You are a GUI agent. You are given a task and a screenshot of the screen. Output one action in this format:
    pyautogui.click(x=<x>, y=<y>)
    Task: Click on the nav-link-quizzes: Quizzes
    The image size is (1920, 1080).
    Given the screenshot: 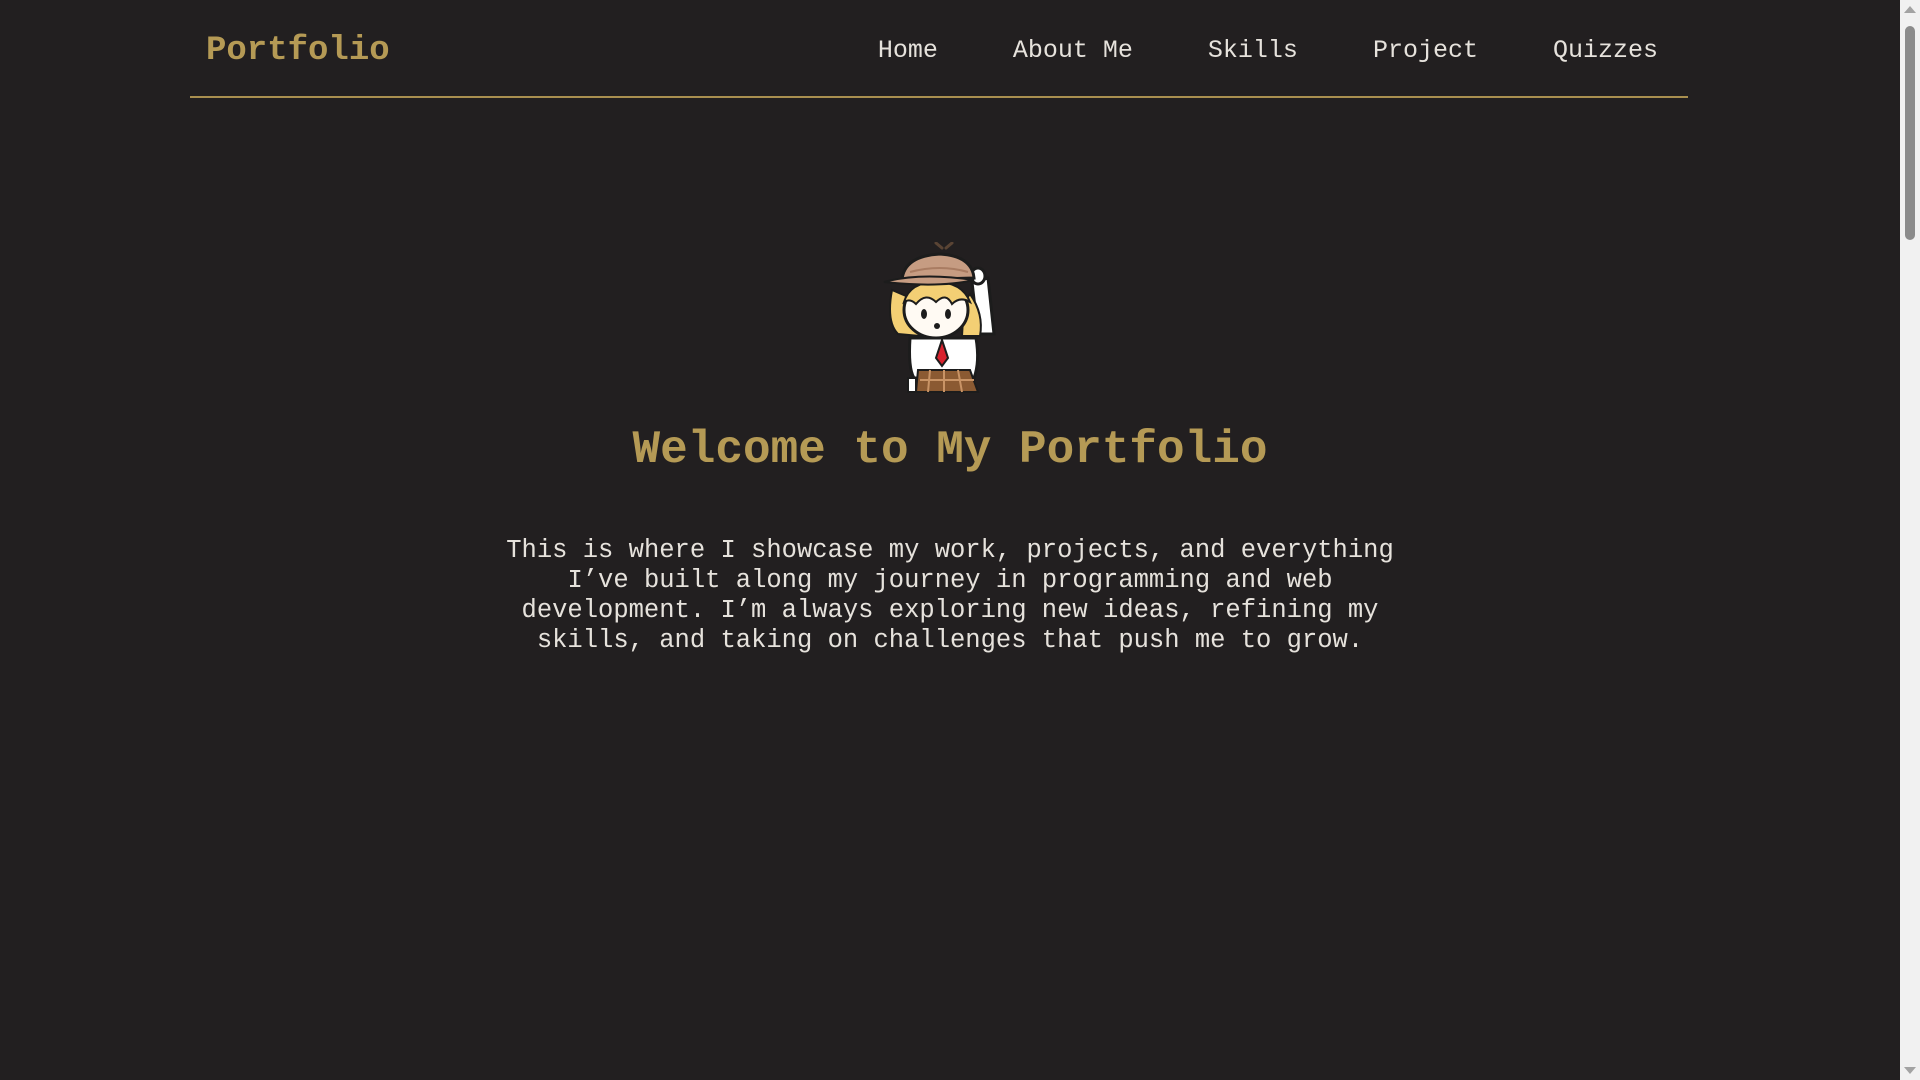 What is the action you would take?
    pyautogui.click(x=1605, y=50)
    